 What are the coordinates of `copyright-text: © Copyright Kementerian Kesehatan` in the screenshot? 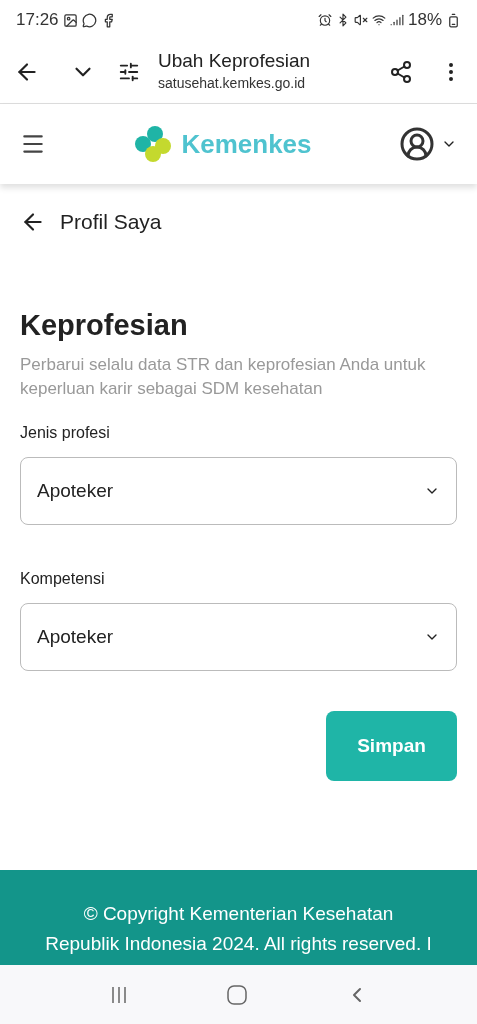 It's located at (238, 914).